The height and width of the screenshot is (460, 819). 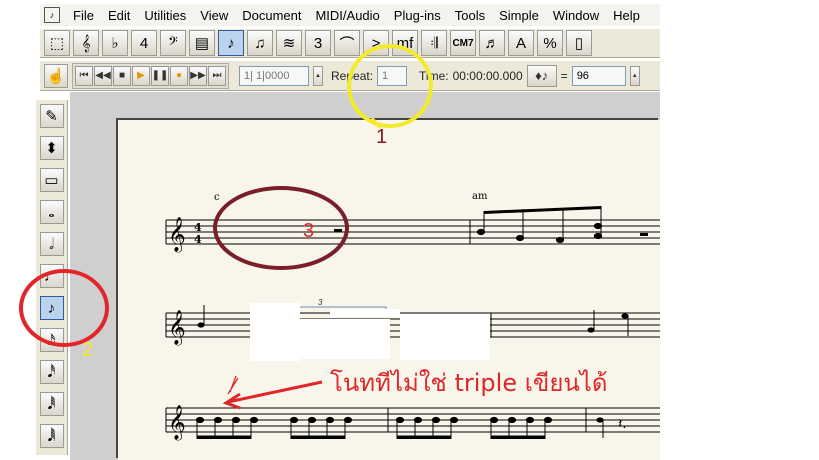 I want to click on annotation-number-1: 1, so click(x=382, y=137).